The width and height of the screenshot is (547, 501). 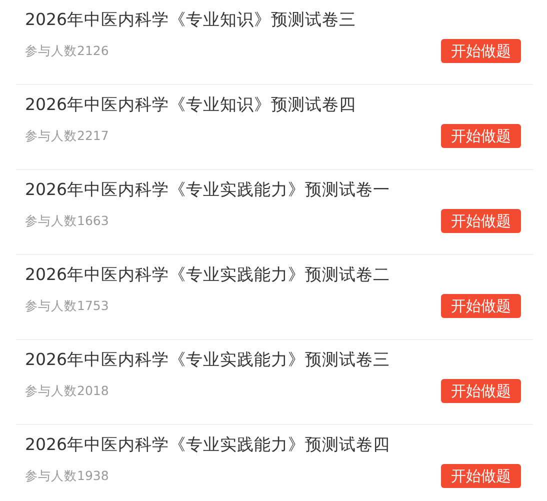 I want to click on paper-title: 2026年中医内科学《专业知识》预测试卷三, so click(x=191, y=20).